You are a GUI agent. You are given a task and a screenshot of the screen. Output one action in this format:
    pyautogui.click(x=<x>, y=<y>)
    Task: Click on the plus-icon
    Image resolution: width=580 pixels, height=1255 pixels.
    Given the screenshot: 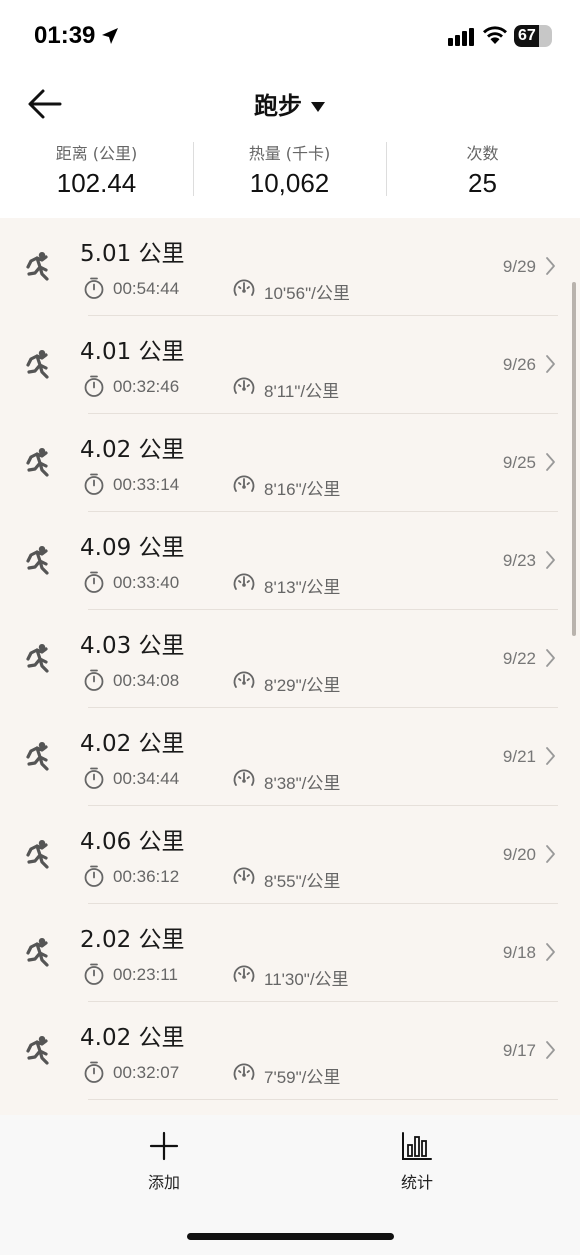 What is the action you would take?
    pyautogui.click(x=164, y=1146)
    